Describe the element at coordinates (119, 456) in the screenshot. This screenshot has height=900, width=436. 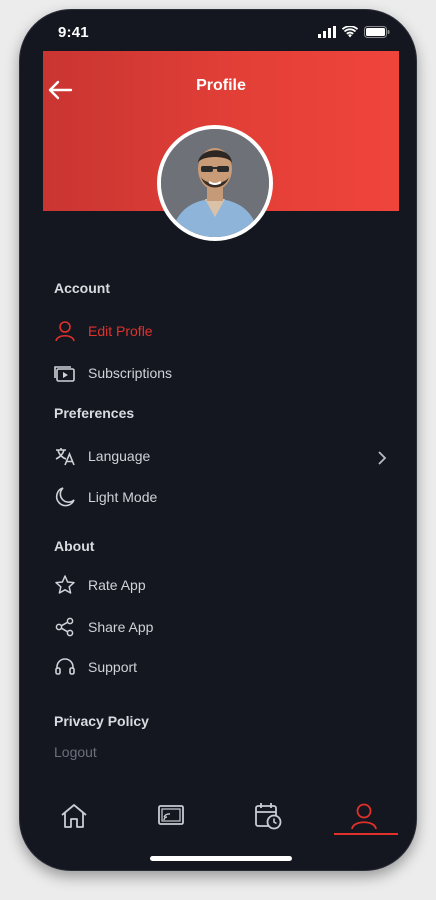
I see `menu-item-label: Language` at that location.